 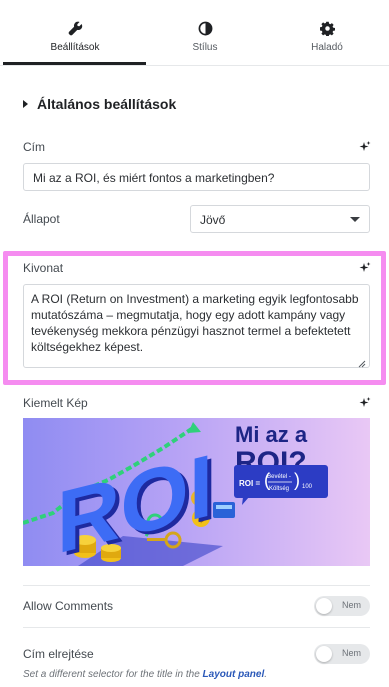 I want to click on hide-title-label: Cím elrejtése, so click(x=58, y=654).